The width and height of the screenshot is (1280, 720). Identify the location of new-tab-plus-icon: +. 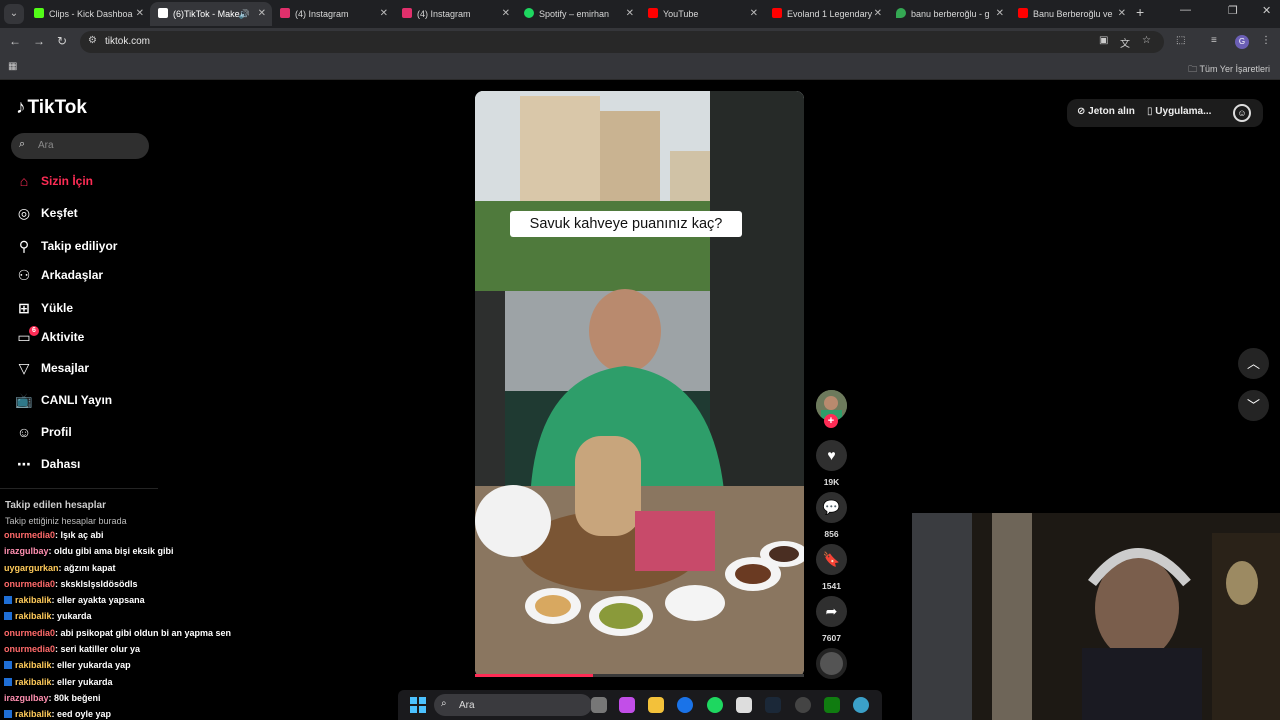
(1140, 12).